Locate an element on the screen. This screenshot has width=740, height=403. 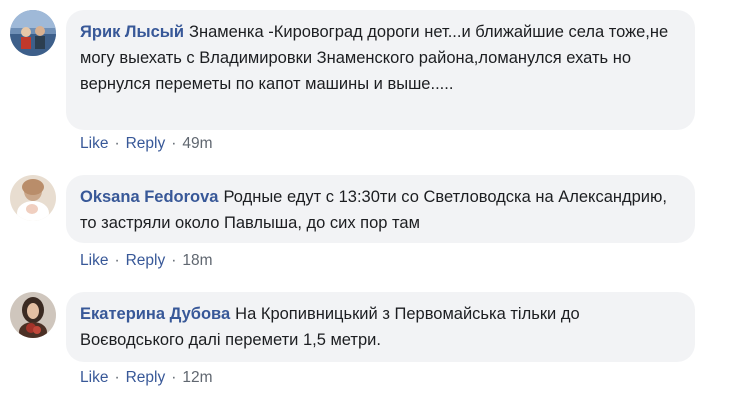
comment-author: Oksana Fedorova is located at coordinates (149, 197).